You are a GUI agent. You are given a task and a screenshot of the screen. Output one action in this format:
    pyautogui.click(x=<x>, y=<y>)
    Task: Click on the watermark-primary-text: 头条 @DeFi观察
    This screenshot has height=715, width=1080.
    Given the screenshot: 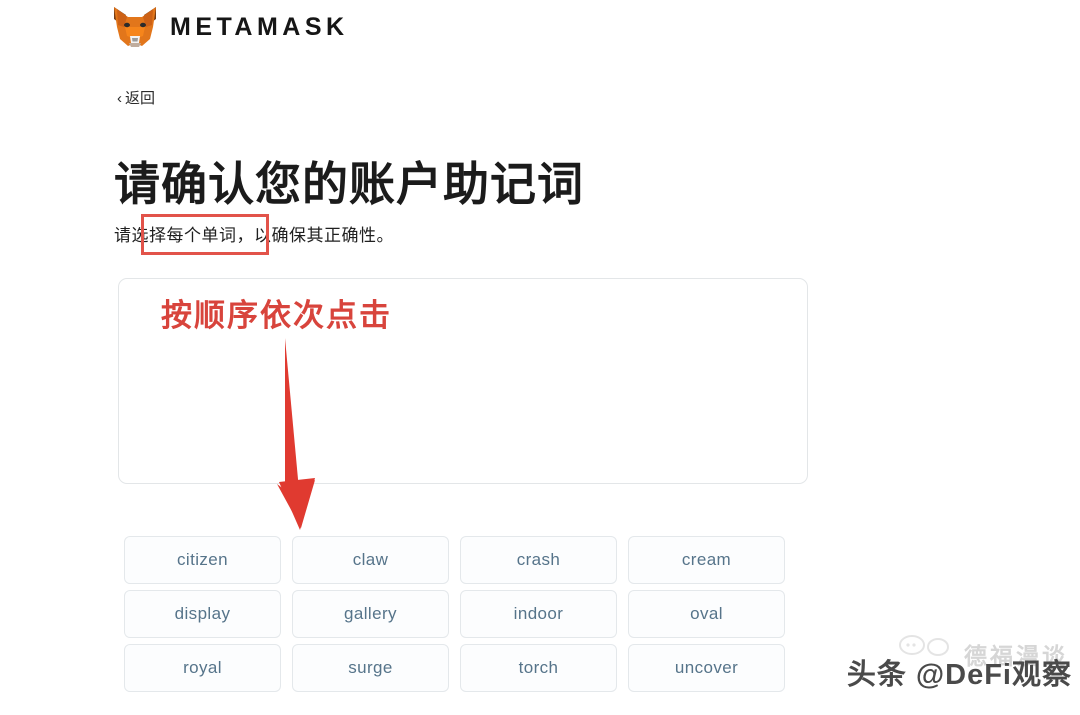 What is the action you would take?
    pyautogui.click(x=959, y=675)
    